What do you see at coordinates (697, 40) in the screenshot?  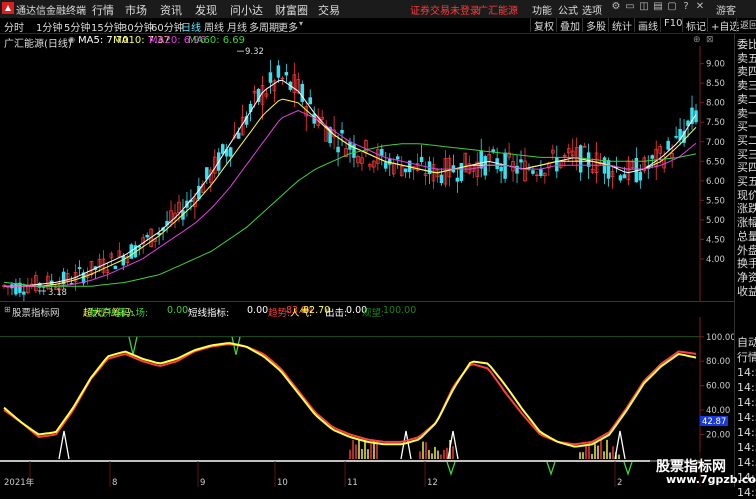 I see `expand-icon: ⊕` at bounding box center [697, 40].